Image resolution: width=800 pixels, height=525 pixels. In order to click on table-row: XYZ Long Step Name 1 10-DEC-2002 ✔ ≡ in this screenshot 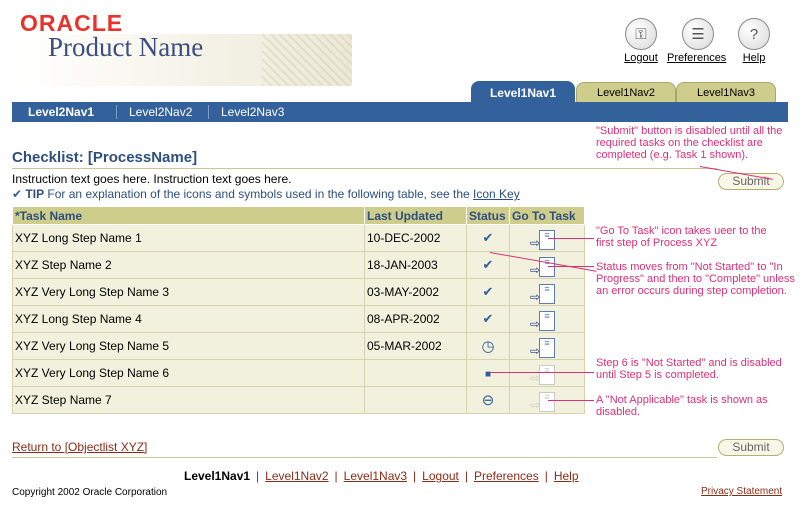, I will do `click(298, 238)`.